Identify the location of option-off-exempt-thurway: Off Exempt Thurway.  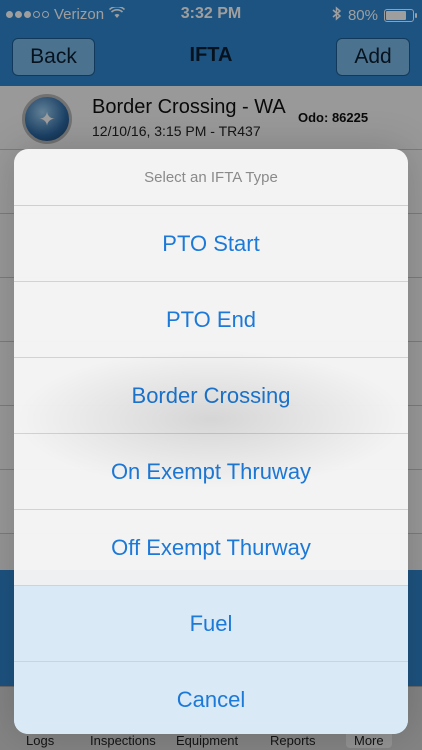
(211, 548).